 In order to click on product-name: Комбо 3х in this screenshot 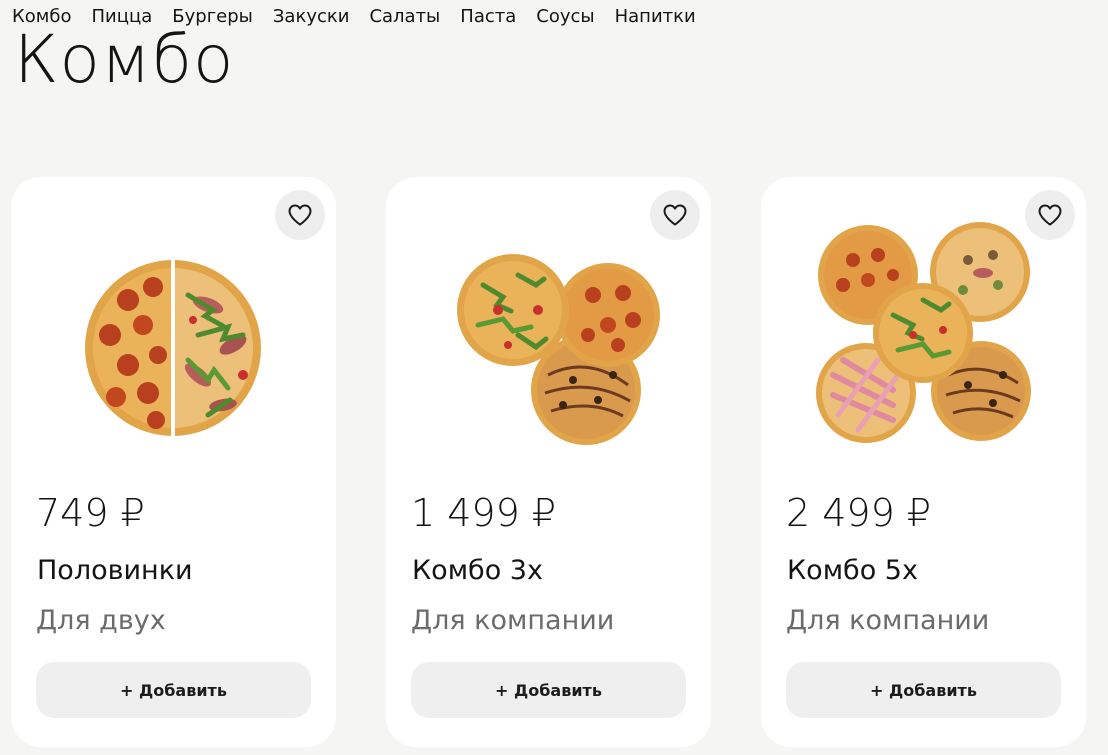, I will do `click(477, 570)`.